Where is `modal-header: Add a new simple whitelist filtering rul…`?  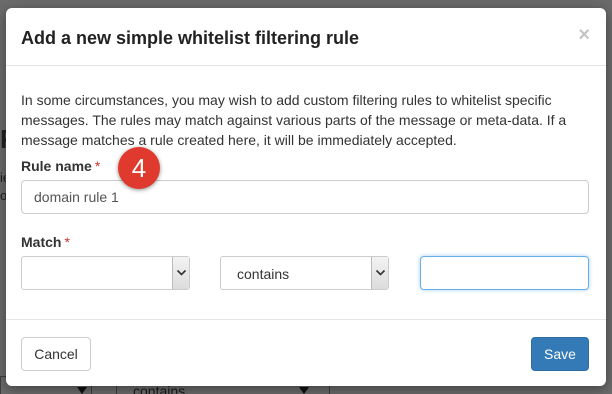
modal-header: Add a new simple whitelist filtering rul… is located at coordinates (306, 37).